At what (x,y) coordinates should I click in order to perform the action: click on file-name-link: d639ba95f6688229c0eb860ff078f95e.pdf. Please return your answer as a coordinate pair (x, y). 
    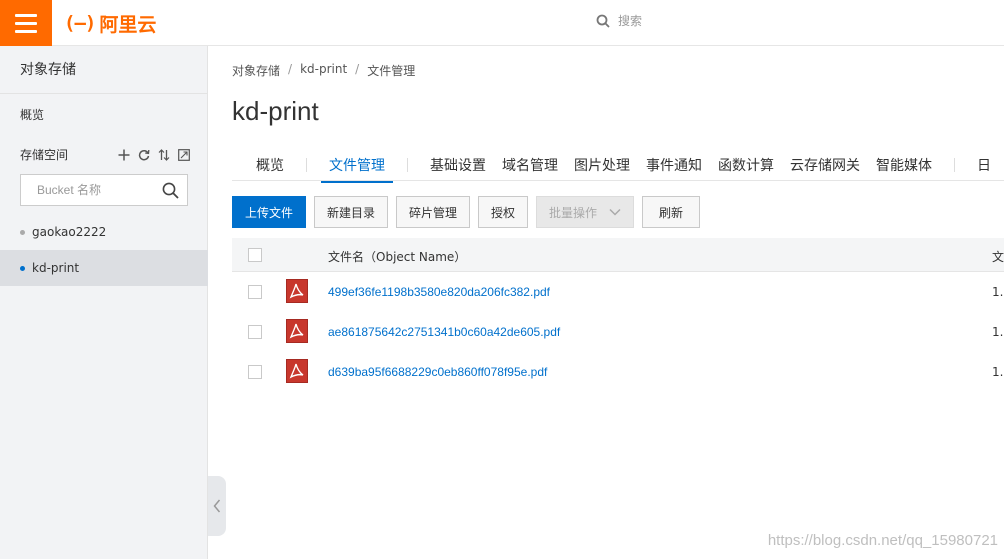
    Looking at the image, I should click on (437, 372).